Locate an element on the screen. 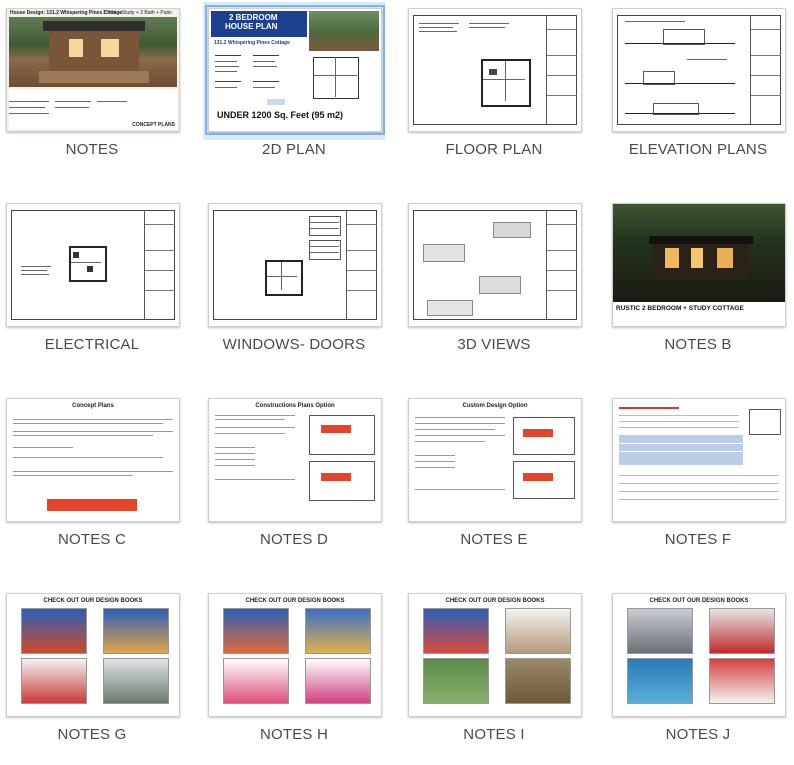  thumbnail-image: Custom Design Option is located at coordinates (495, 460).